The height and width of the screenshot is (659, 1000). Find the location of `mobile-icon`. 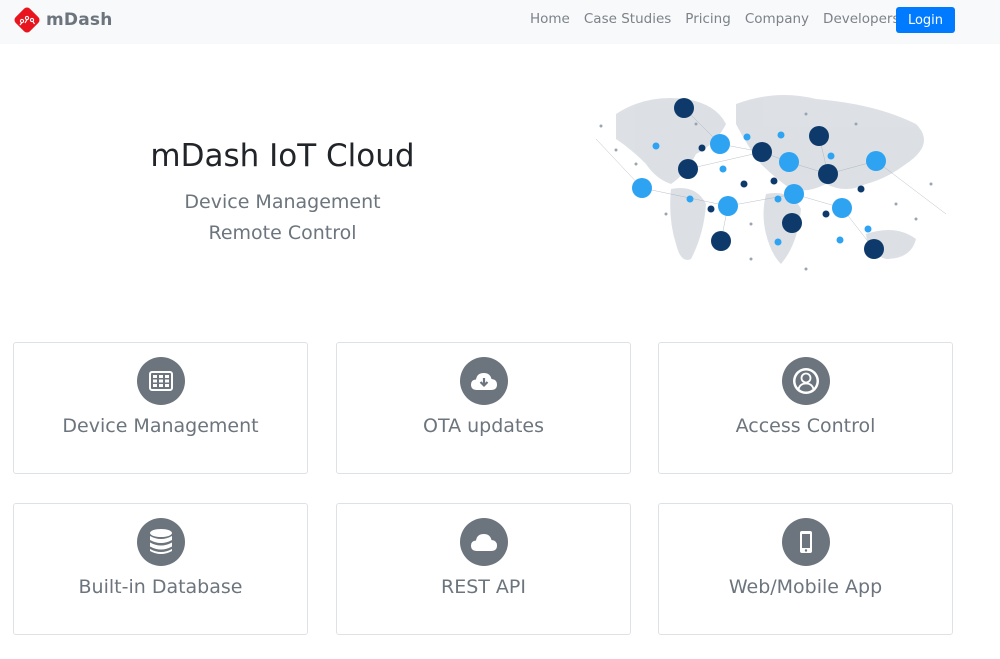

mobile-icon is located at coordinates (805, 542).